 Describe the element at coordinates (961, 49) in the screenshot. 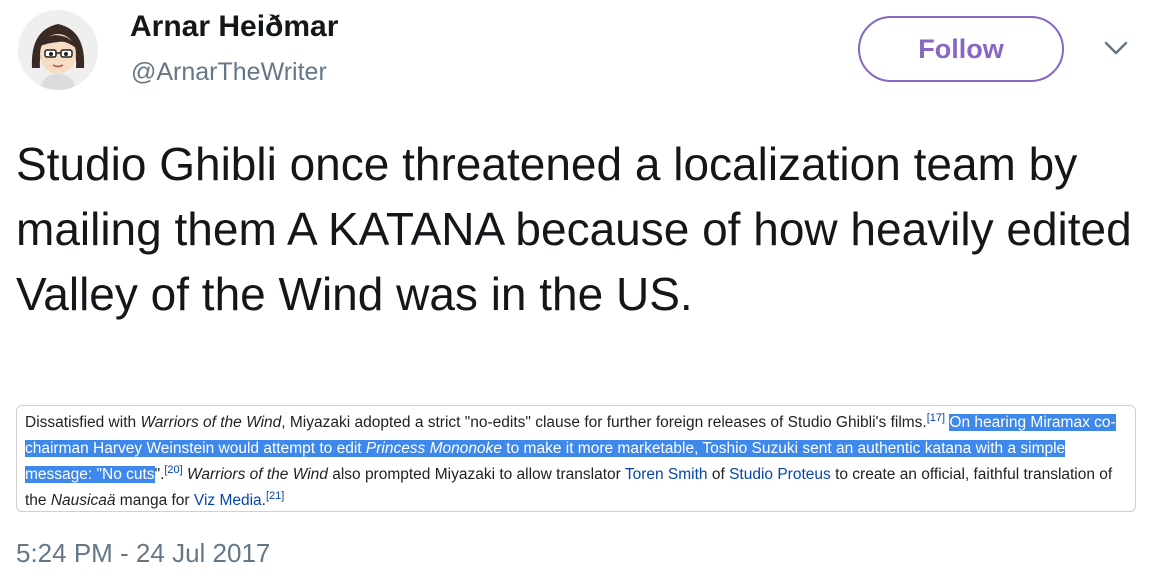

I see `follow-button: Follow` at that location.